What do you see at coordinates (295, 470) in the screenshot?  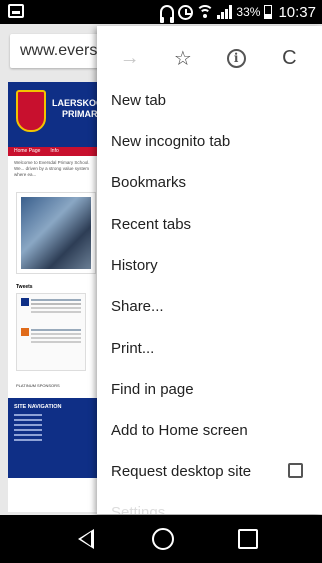 I see `request-desktop-site-checkbox` at bounding box center [295, 470].